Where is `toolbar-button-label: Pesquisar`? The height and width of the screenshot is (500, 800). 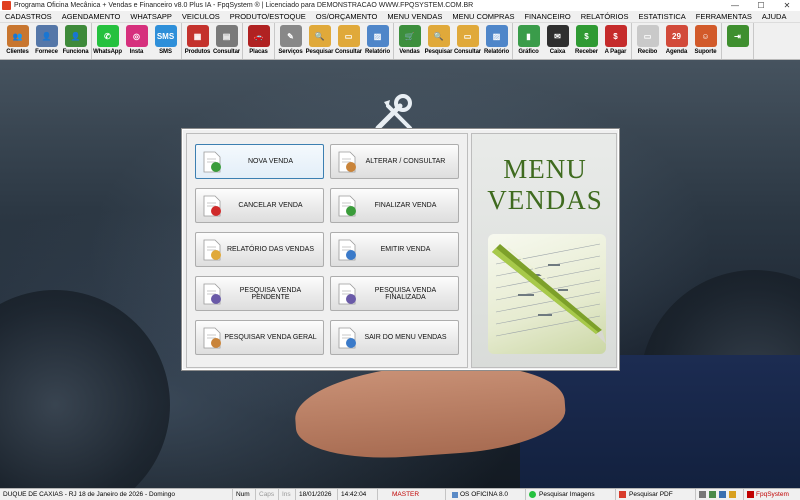
toolbar-button-label: Pesquisar is located at coordinates (319, 52).